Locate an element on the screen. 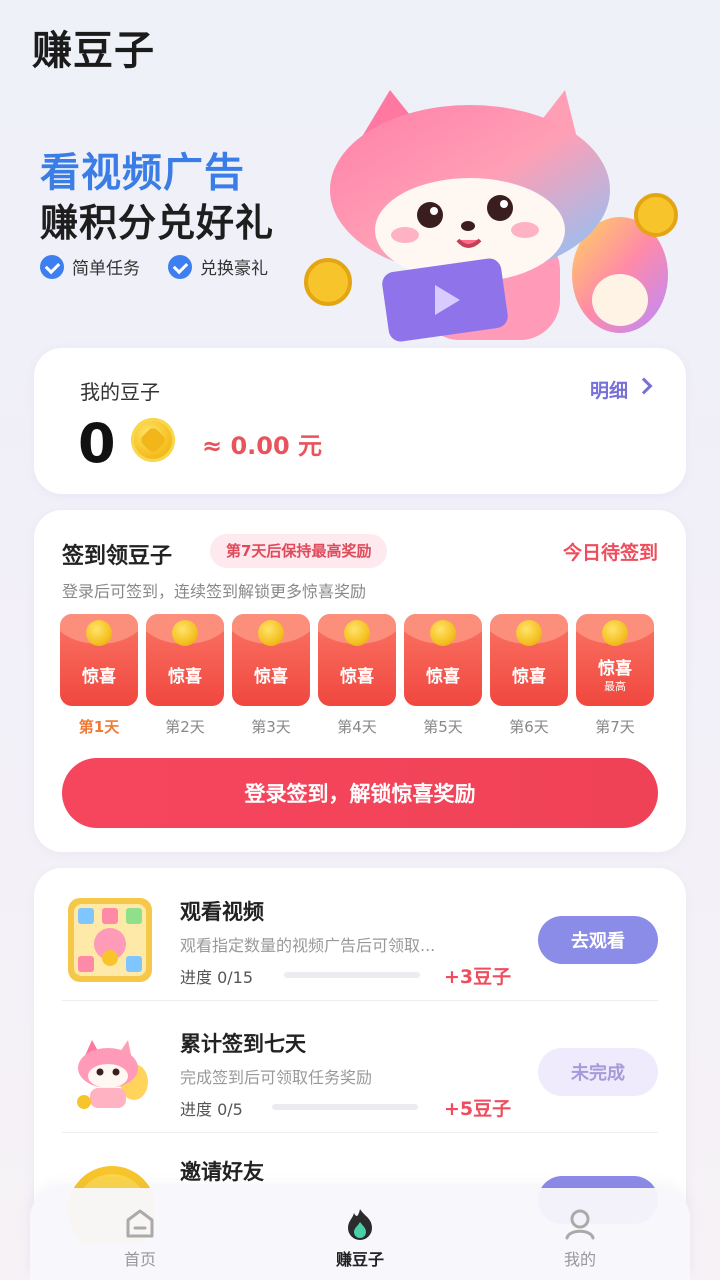 Image resolution: width=720 pixels, height=1280 pixels. video-task-icon is located at coordinates (110, 940).